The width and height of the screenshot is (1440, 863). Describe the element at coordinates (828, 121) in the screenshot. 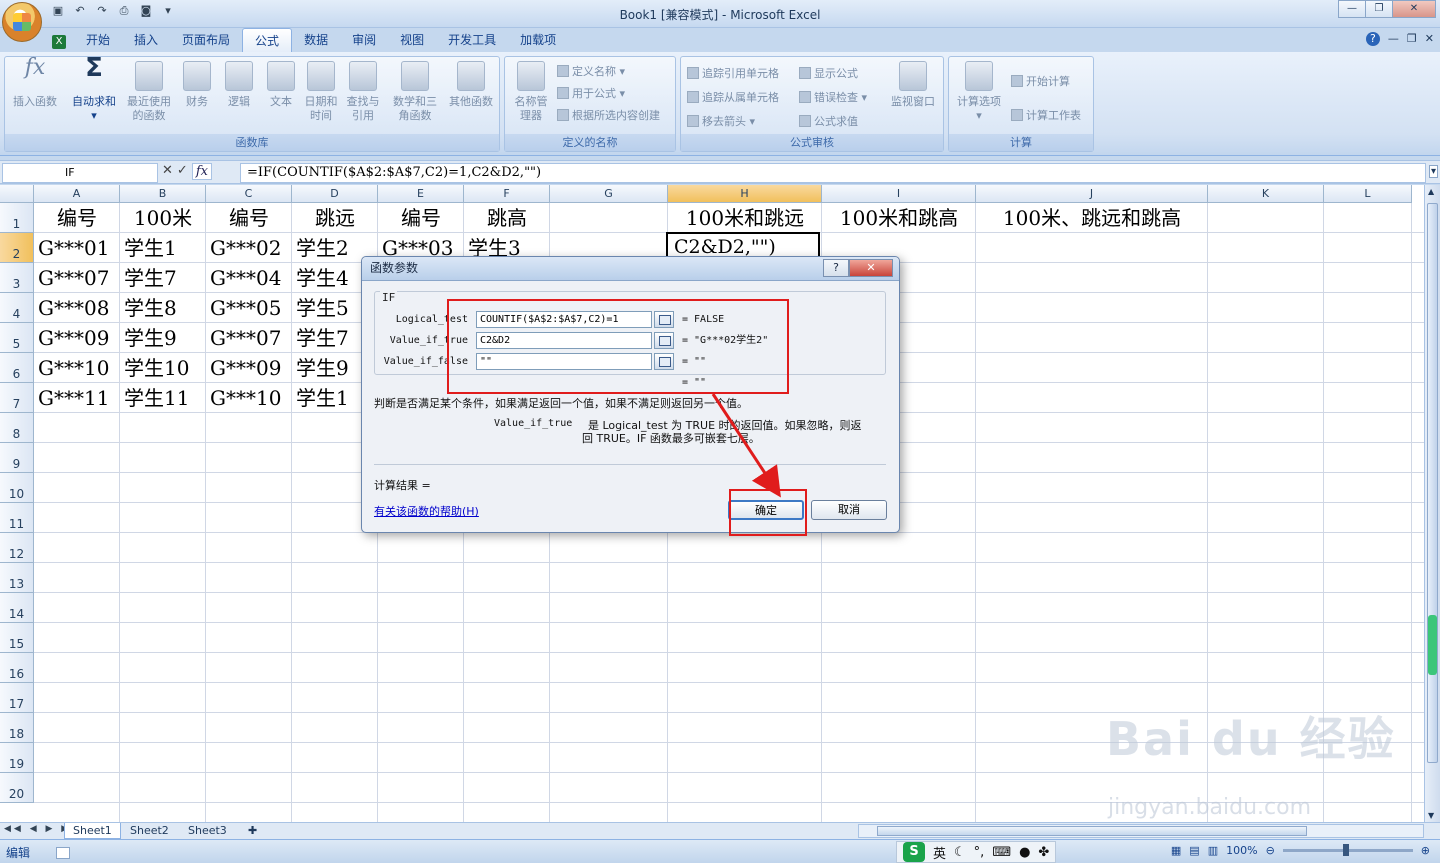

I see `evaluate-formula-button: 公式求值` at that location.